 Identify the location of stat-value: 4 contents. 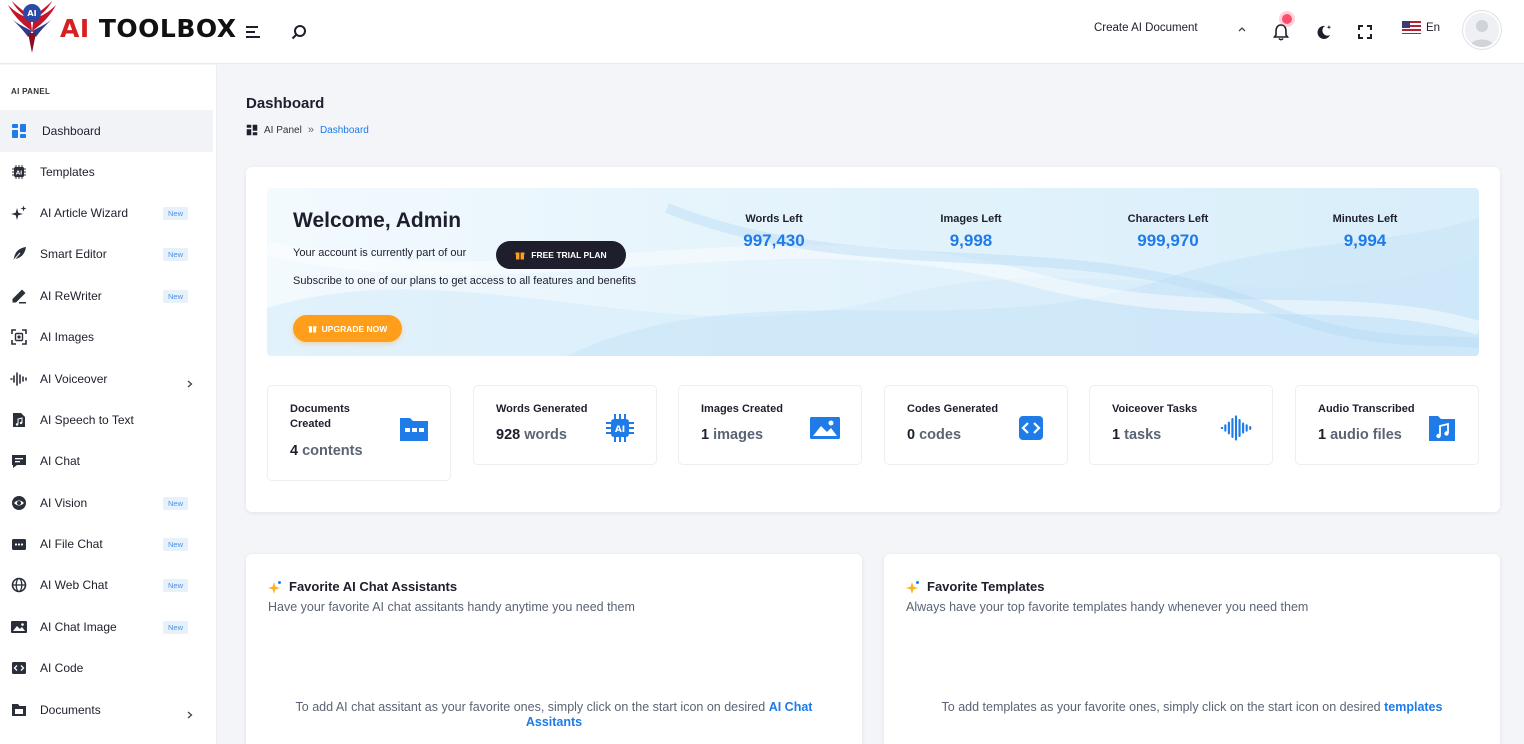
(326, 451).